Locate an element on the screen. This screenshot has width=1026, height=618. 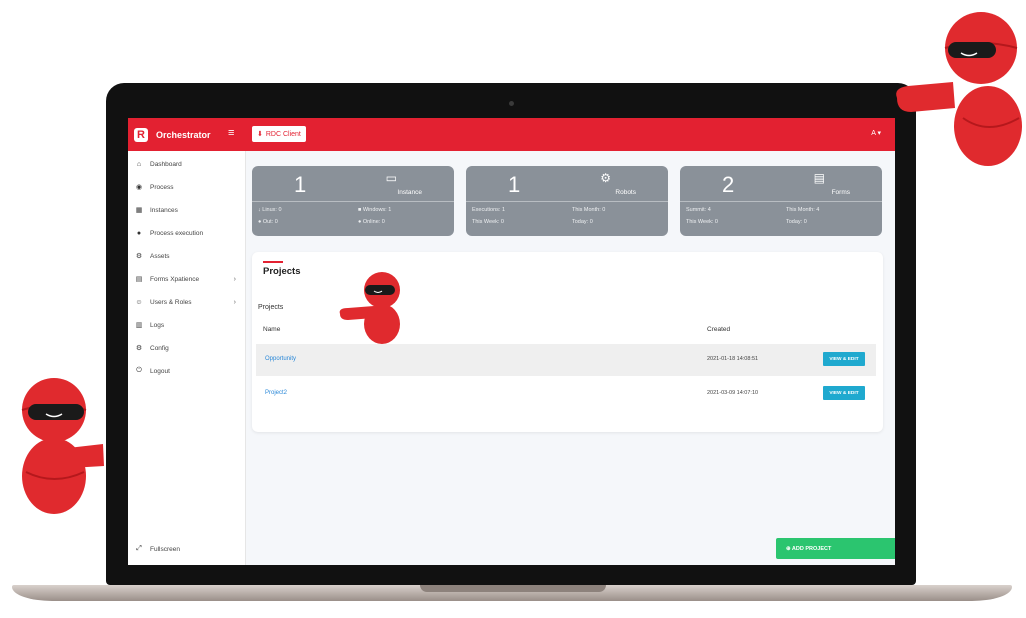
file-icon: ▥ is located at coordinates (139, 325).